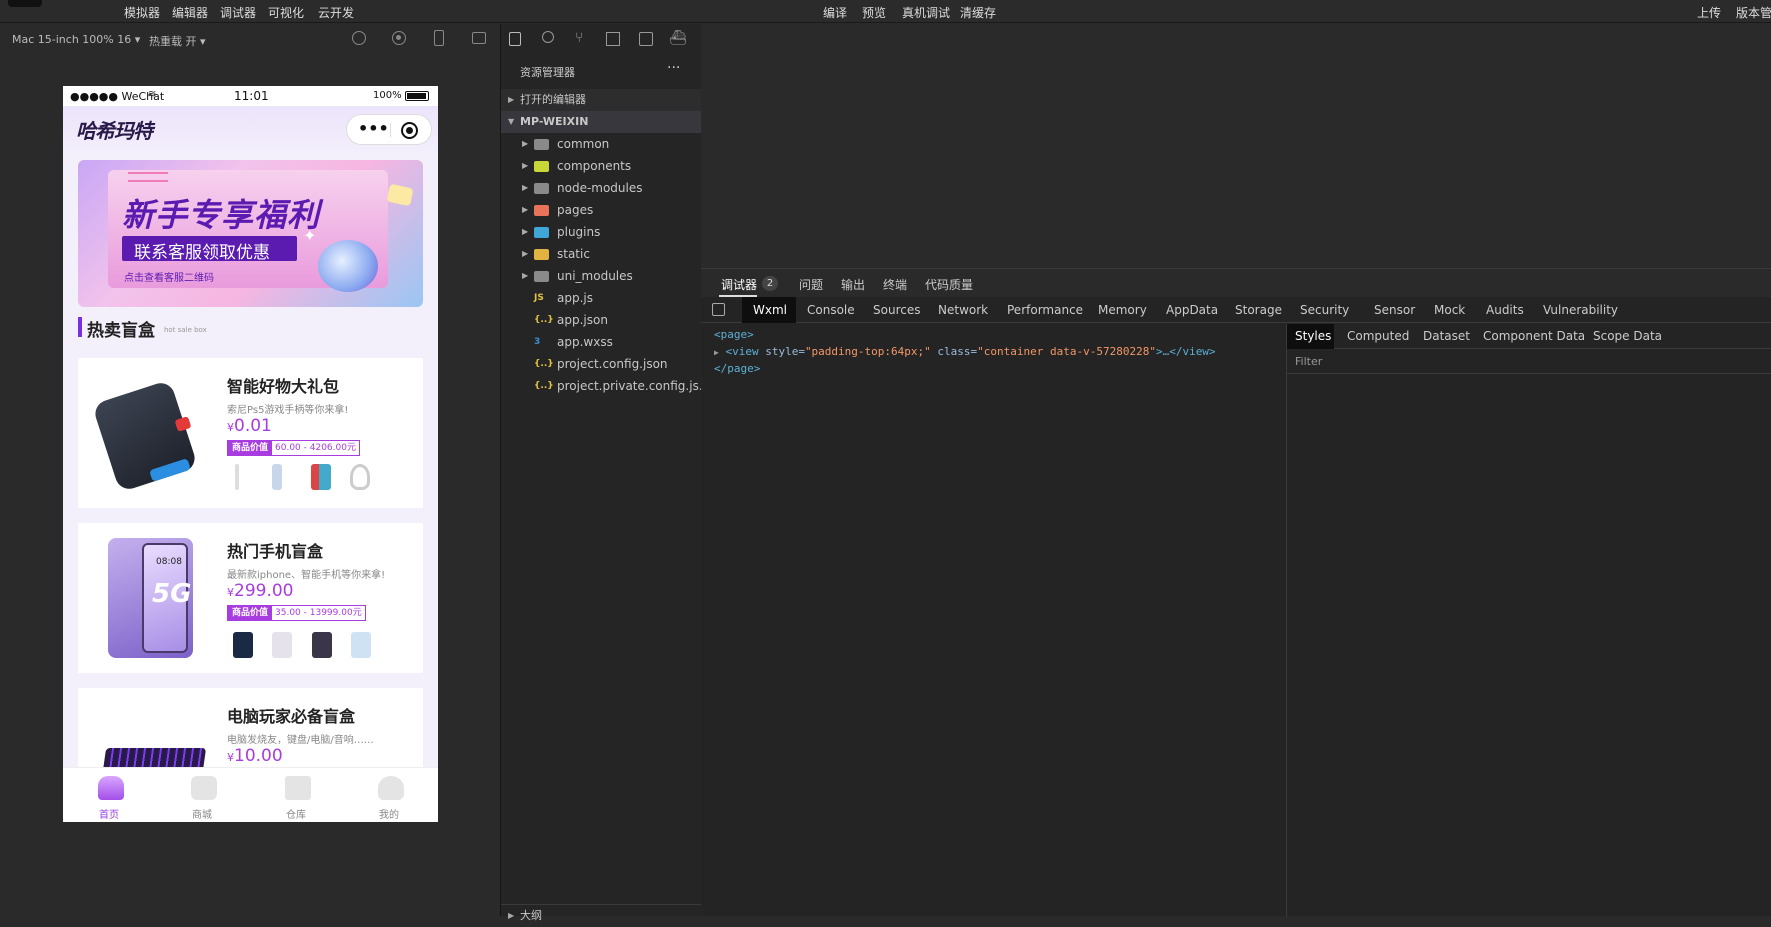 The height and width of the screenshot is (927, 1771). Describe the element at coordinates (288, 410) in the screenshot. I see `product-desc: 索尼Ps5游戏手柄等你来拿!` at that location.